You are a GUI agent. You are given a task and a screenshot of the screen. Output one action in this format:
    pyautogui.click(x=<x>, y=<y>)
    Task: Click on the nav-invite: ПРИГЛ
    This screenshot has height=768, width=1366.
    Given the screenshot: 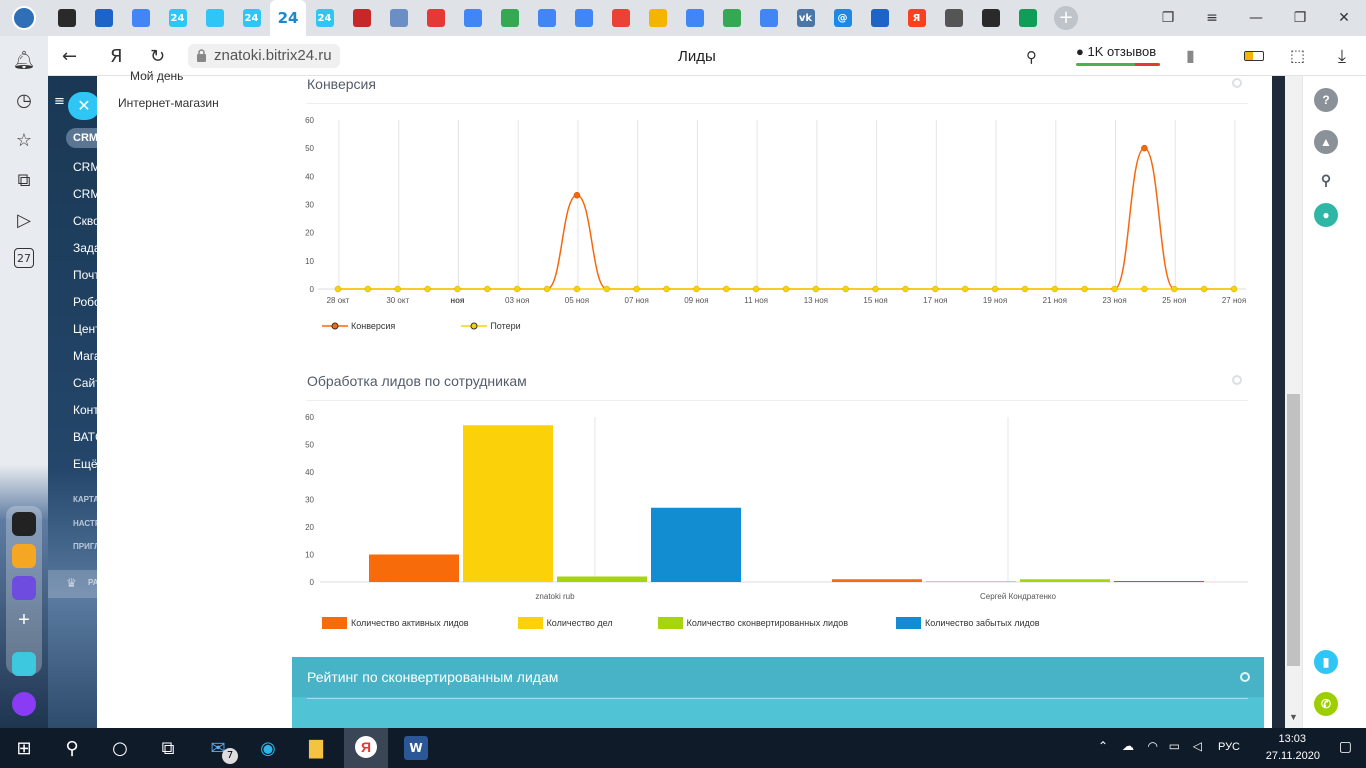 What is the action you would take?
    pyautogui.click(x=85, y=546)
    